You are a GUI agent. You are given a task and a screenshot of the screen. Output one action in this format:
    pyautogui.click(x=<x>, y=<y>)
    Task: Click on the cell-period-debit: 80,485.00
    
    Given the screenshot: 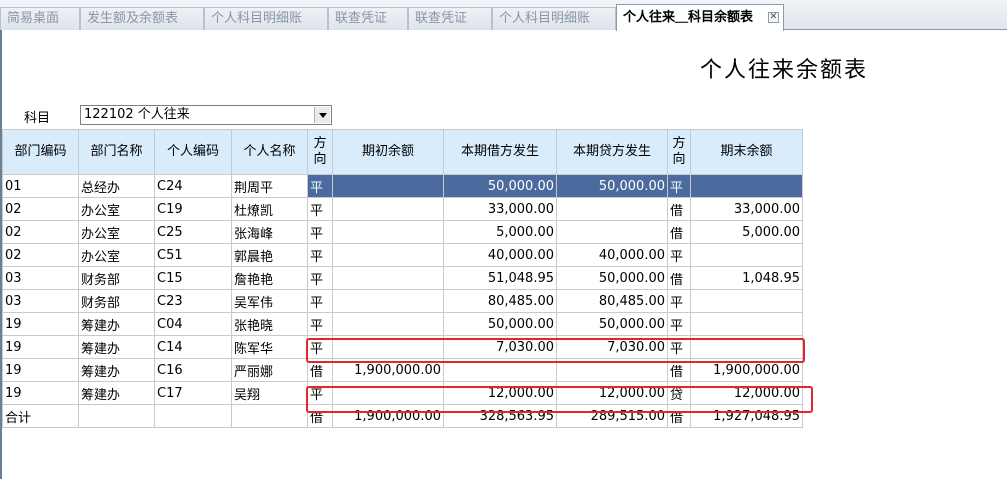 What is the action you would take?
    pyautogui.click(x=500, y=301)
    